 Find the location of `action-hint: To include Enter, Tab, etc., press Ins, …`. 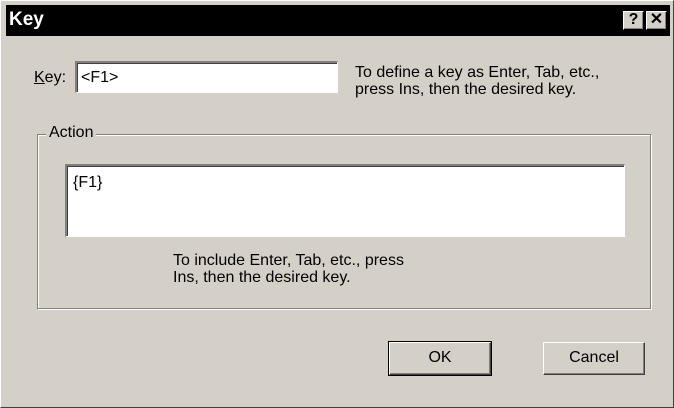

action-hint: To include Enter, Tab, etc., press Ins, … is located at coordinates (323, 269).